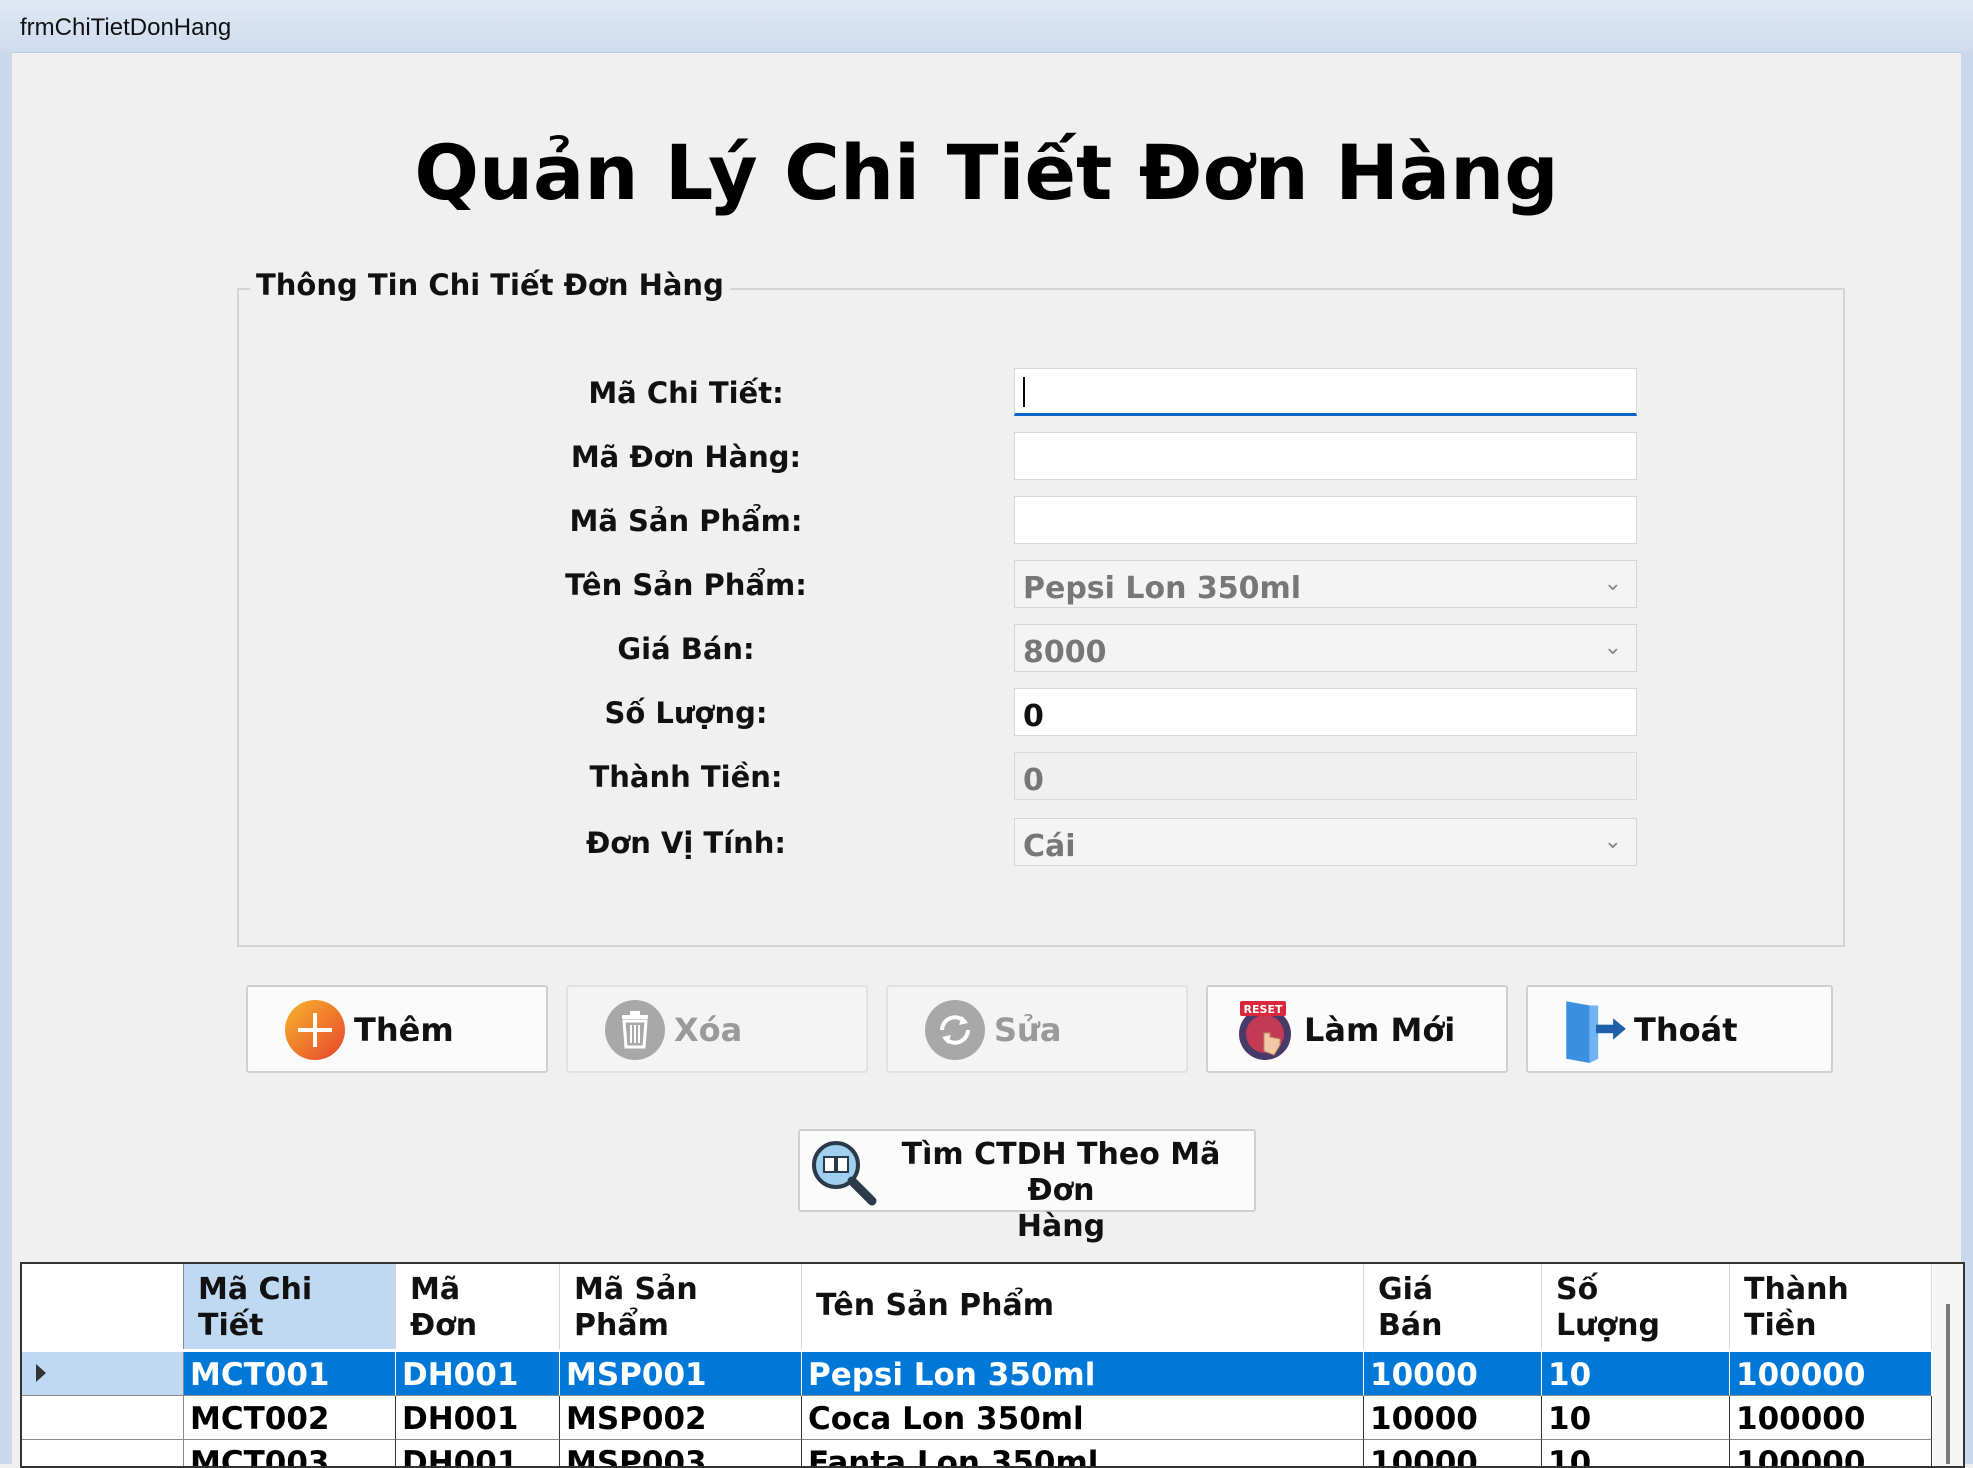  Describe the element at coordinates (1948, 1384) in the screenshot. I see `scrollbar-thumb` at that location.